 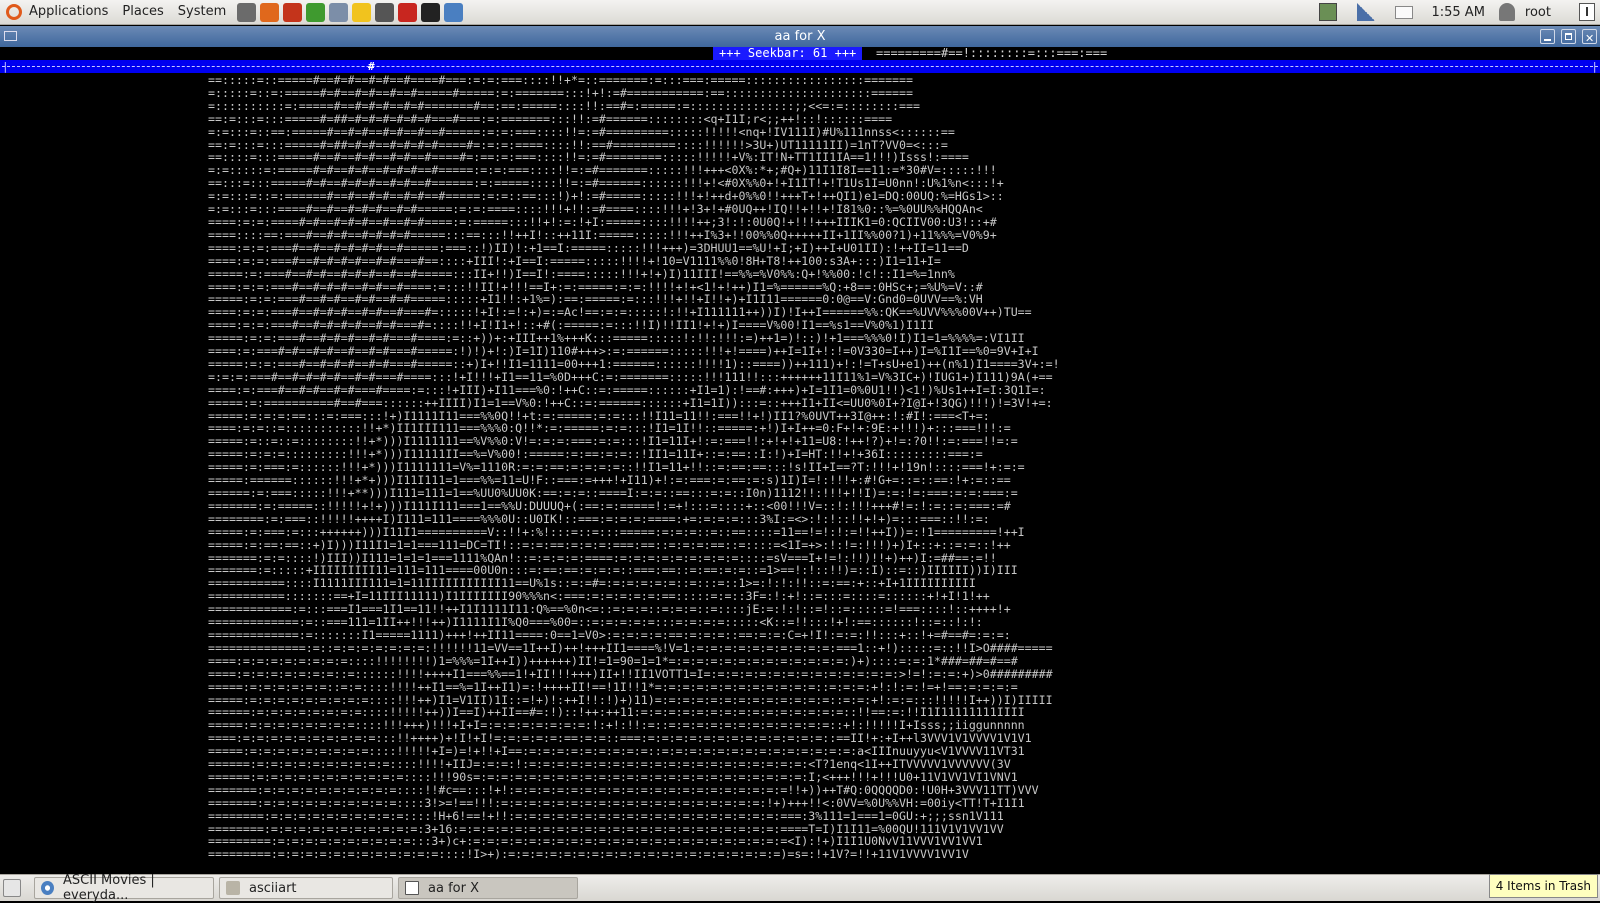 I want to click on window-menu-icon, so click(x=10, y=36).